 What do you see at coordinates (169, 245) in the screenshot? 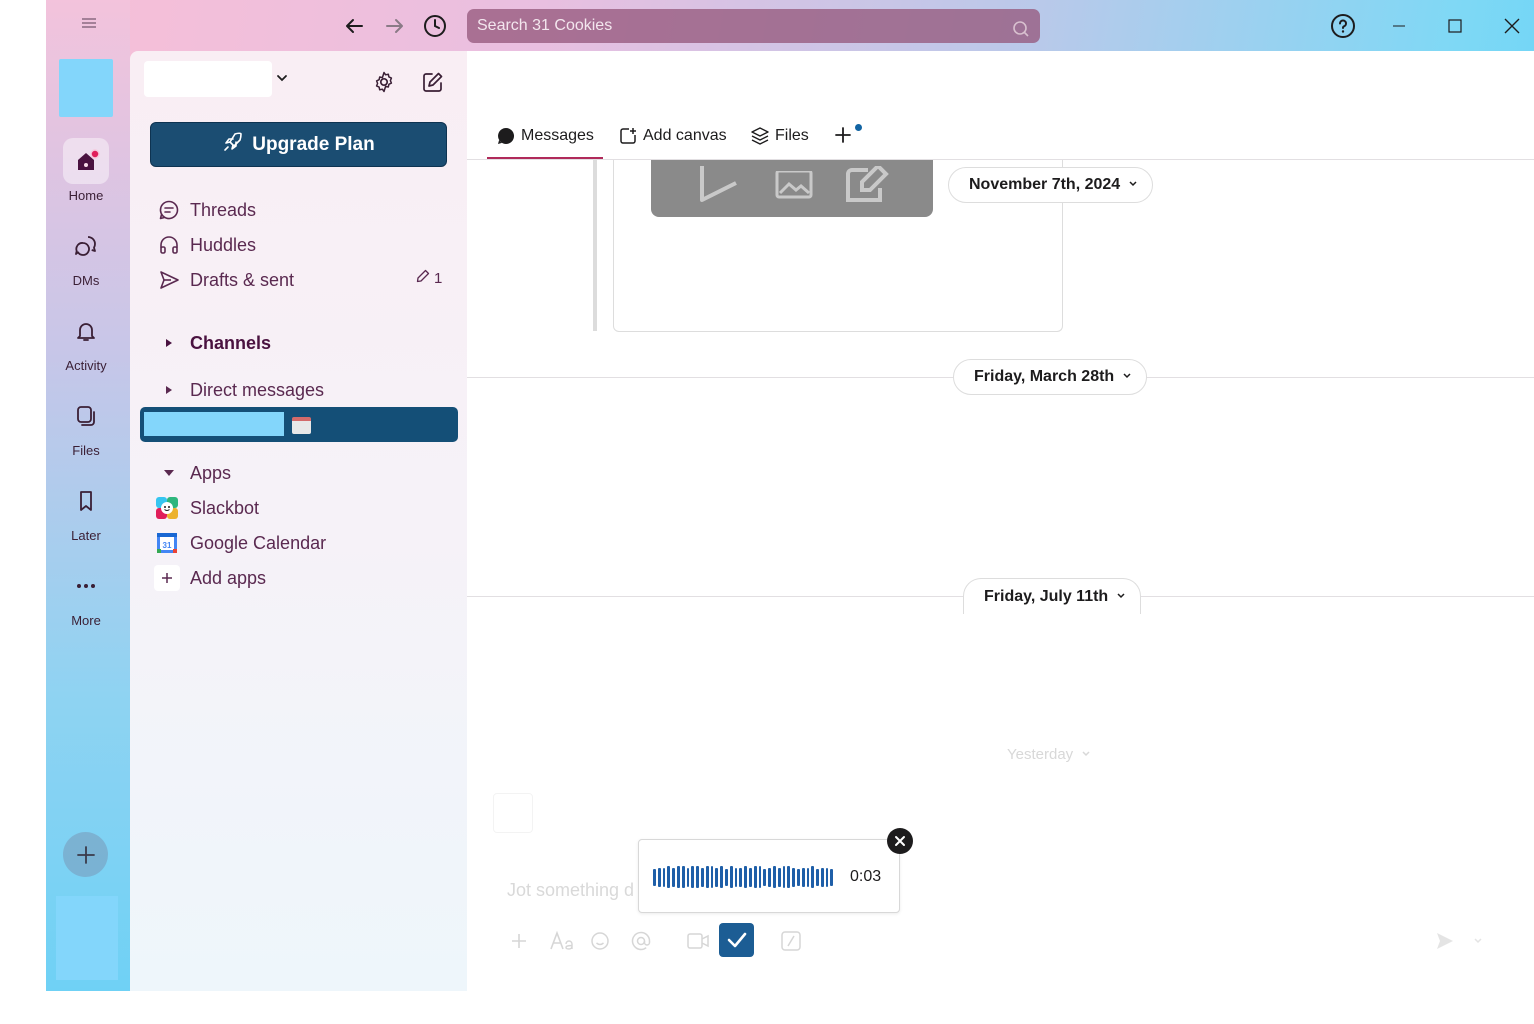
I see `headphones-icon` at bounding box center [169, 245].